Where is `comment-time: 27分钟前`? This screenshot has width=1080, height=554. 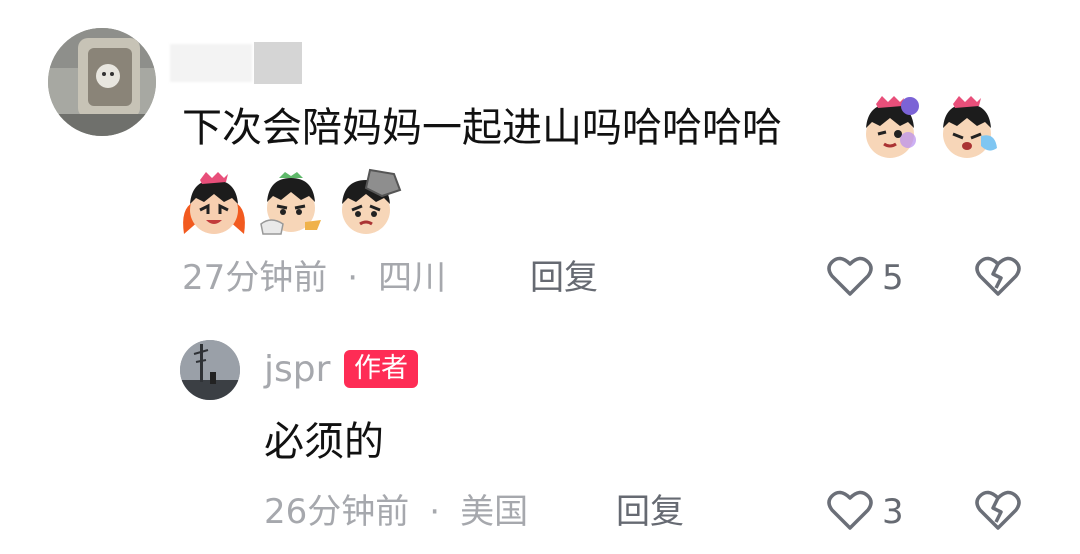
comment-time: 27分钟前 is located at coordinates (255, 278).